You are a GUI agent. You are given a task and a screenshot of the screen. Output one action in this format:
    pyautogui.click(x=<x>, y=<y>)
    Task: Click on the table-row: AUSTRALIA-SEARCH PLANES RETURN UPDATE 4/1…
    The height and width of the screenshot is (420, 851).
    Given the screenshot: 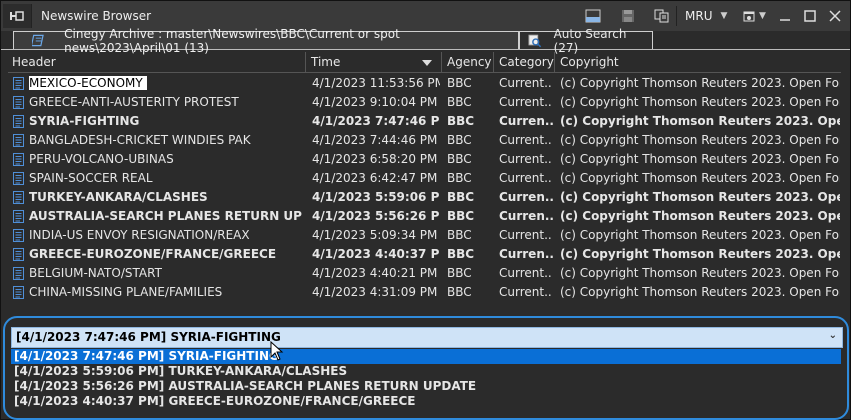 What is the action you would take?
    pyautogui.click(x=424, y=216)
    